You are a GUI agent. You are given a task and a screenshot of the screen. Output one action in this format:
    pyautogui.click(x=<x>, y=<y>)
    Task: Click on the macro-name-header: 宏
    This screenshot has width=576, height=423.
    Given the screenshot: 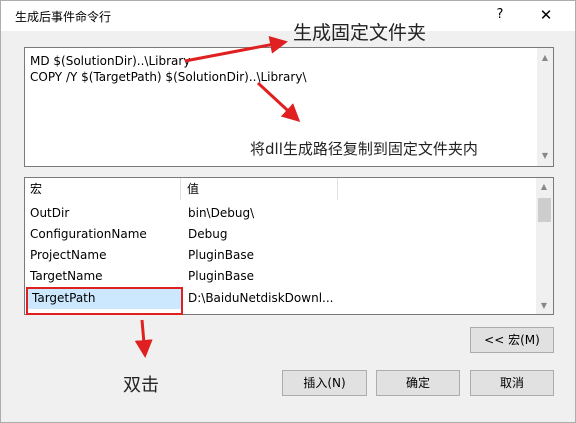 What is the action you would take?
    pyautogui.click(x=103, y=189)
    